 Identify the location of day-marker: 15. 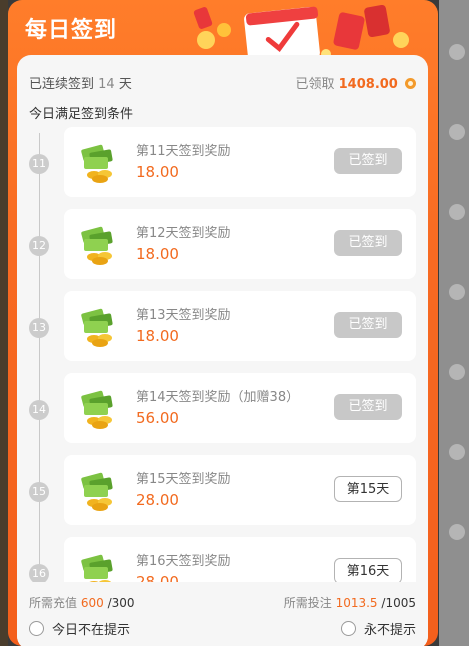
(39, 492).